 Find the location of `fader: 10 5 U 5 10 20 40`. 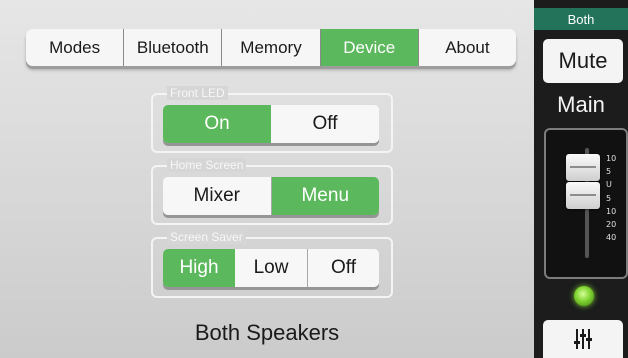

fader: 10 5 U 5 10 20 40 is located at coordinates (586, 203).